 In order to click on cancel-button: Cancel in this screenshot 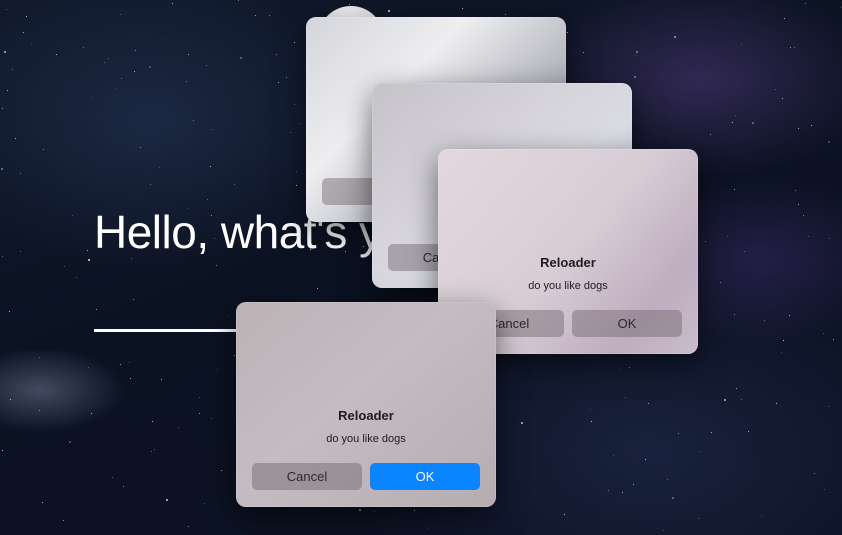, I will do `click(307, 476)`.